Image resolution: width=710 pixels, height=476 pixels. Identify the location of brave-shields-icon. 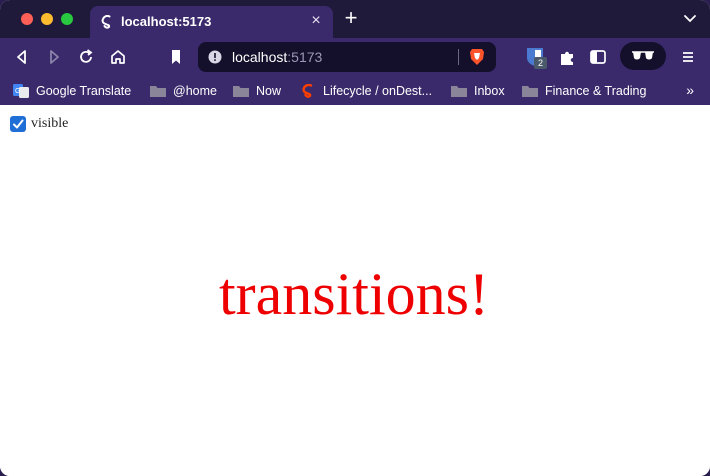
(477, 57).